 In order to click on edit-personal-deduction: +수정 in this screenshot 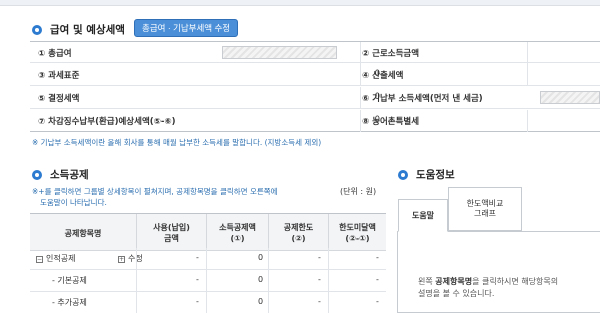, I will do `click(130, 258)`.